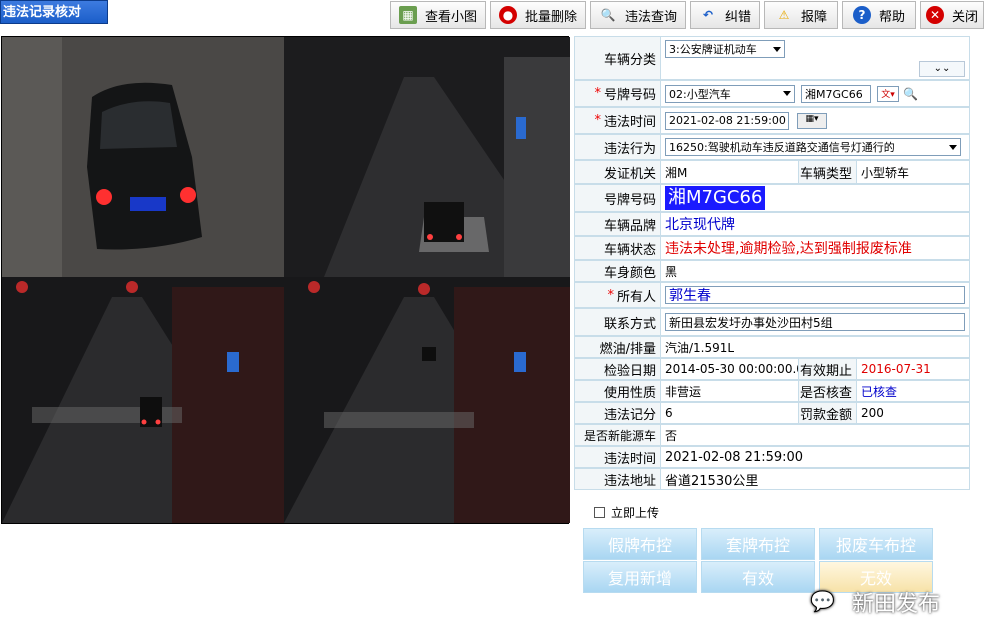 The width and height of the screenshot is (984, 642). I want to click on photo-closeup, so click(143, 157).